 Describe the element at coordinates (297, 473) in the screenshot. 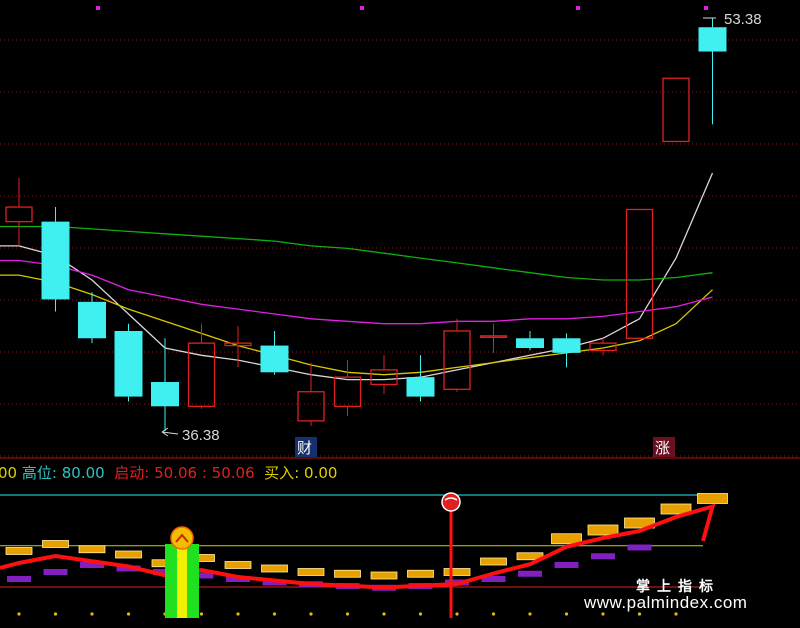

I see `stat-buy-sep: :` at that location.